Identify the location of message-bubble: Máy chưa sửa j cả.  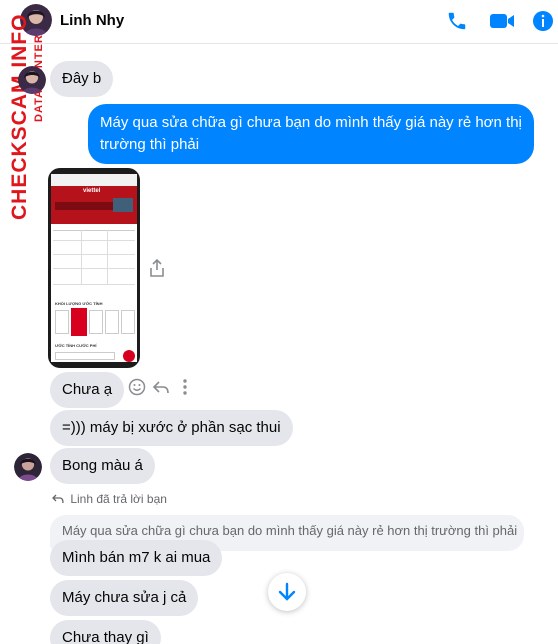
(124, 598).